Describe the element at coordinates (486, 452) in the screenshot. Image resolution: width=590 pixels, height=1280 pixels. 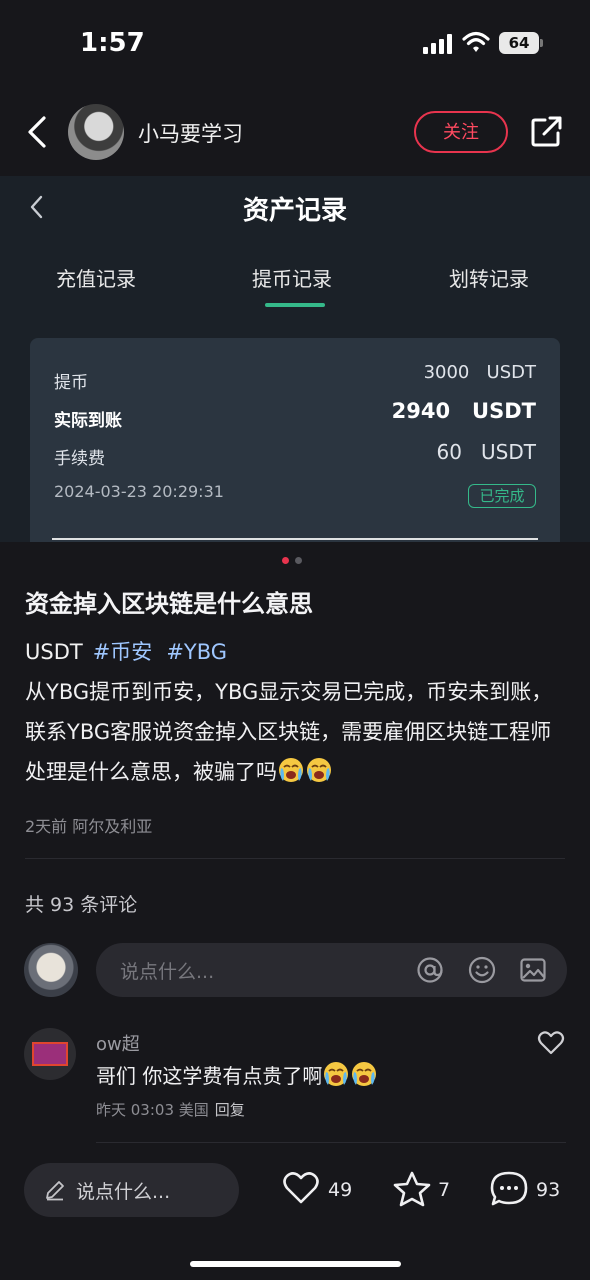
I see `fee-value: 60 USDT` at that location.